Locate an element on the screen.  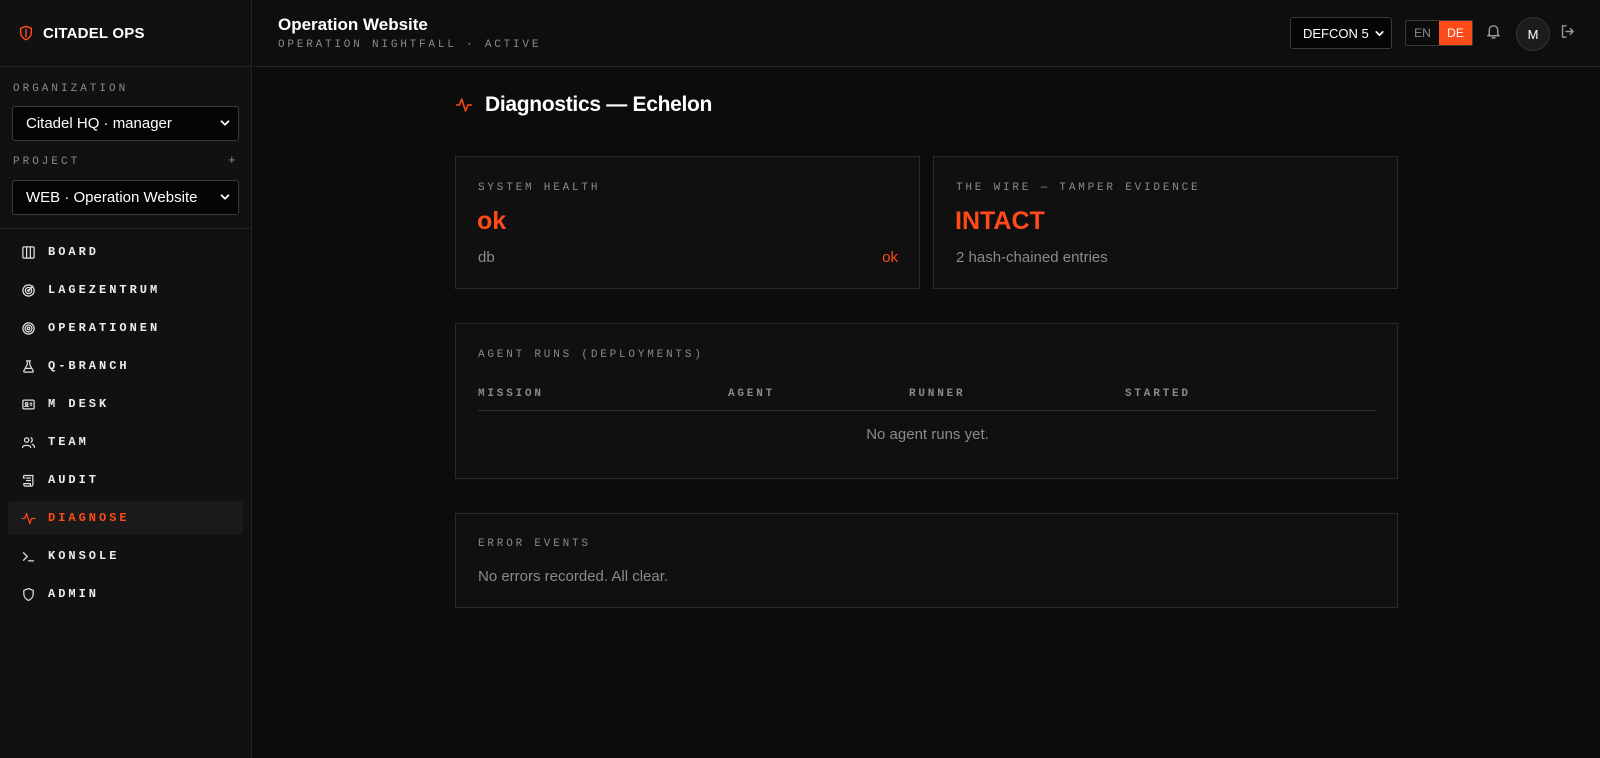
app-name: CITADEL OPS is located at coordinates (94, 33).